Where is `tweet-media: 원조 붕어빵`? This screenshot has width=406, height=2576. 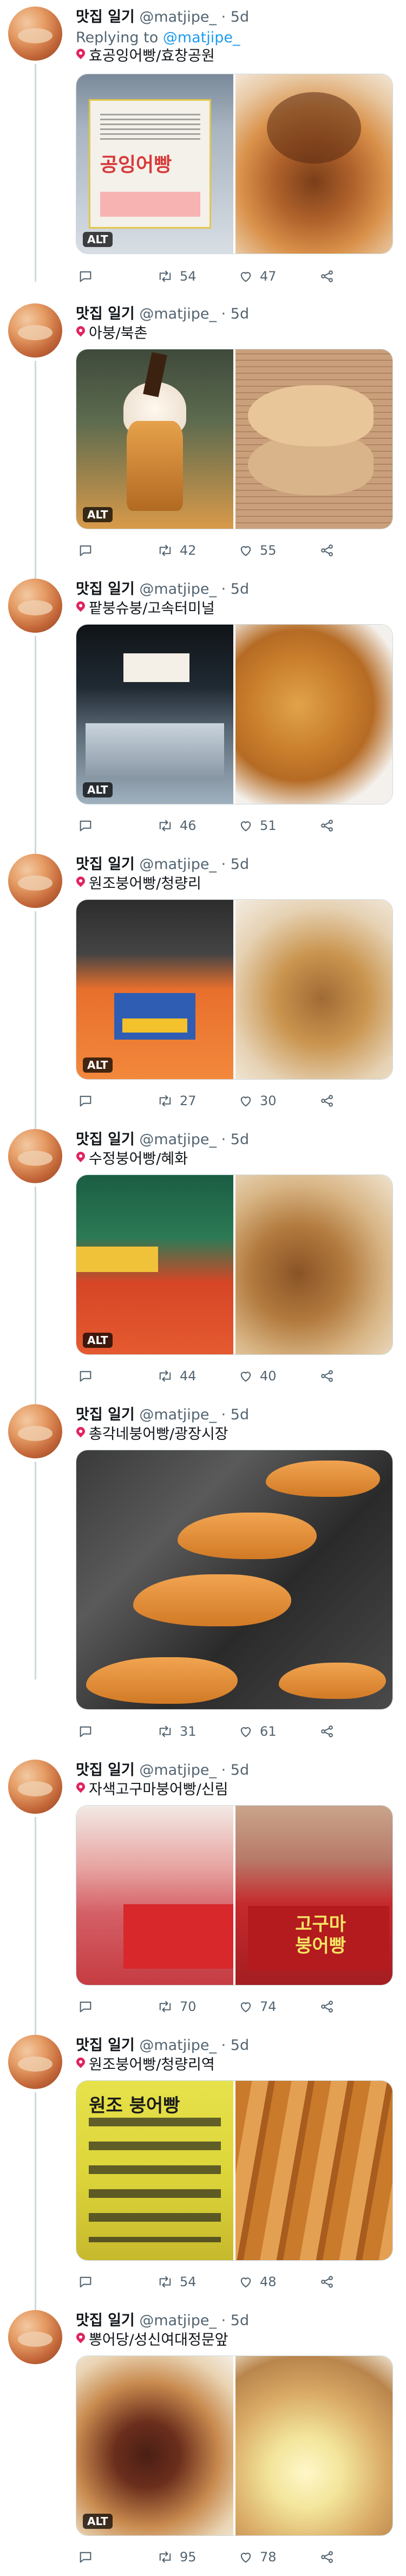
tweet-media: 원조 붕어빵 is located at coordinates (235, 2170).